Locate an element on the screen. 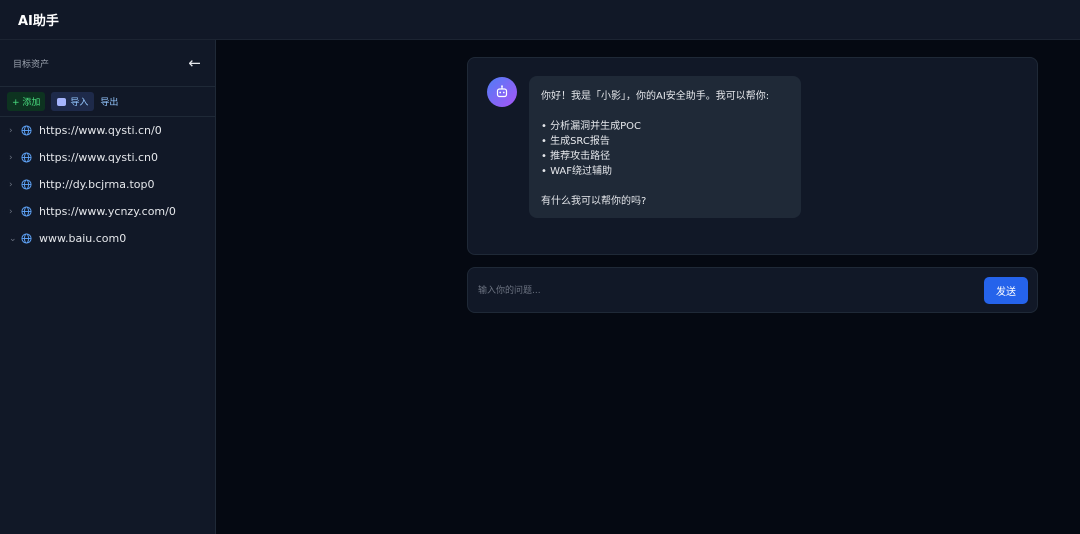  import-label: 导入 is located at coordinates (79, 103).